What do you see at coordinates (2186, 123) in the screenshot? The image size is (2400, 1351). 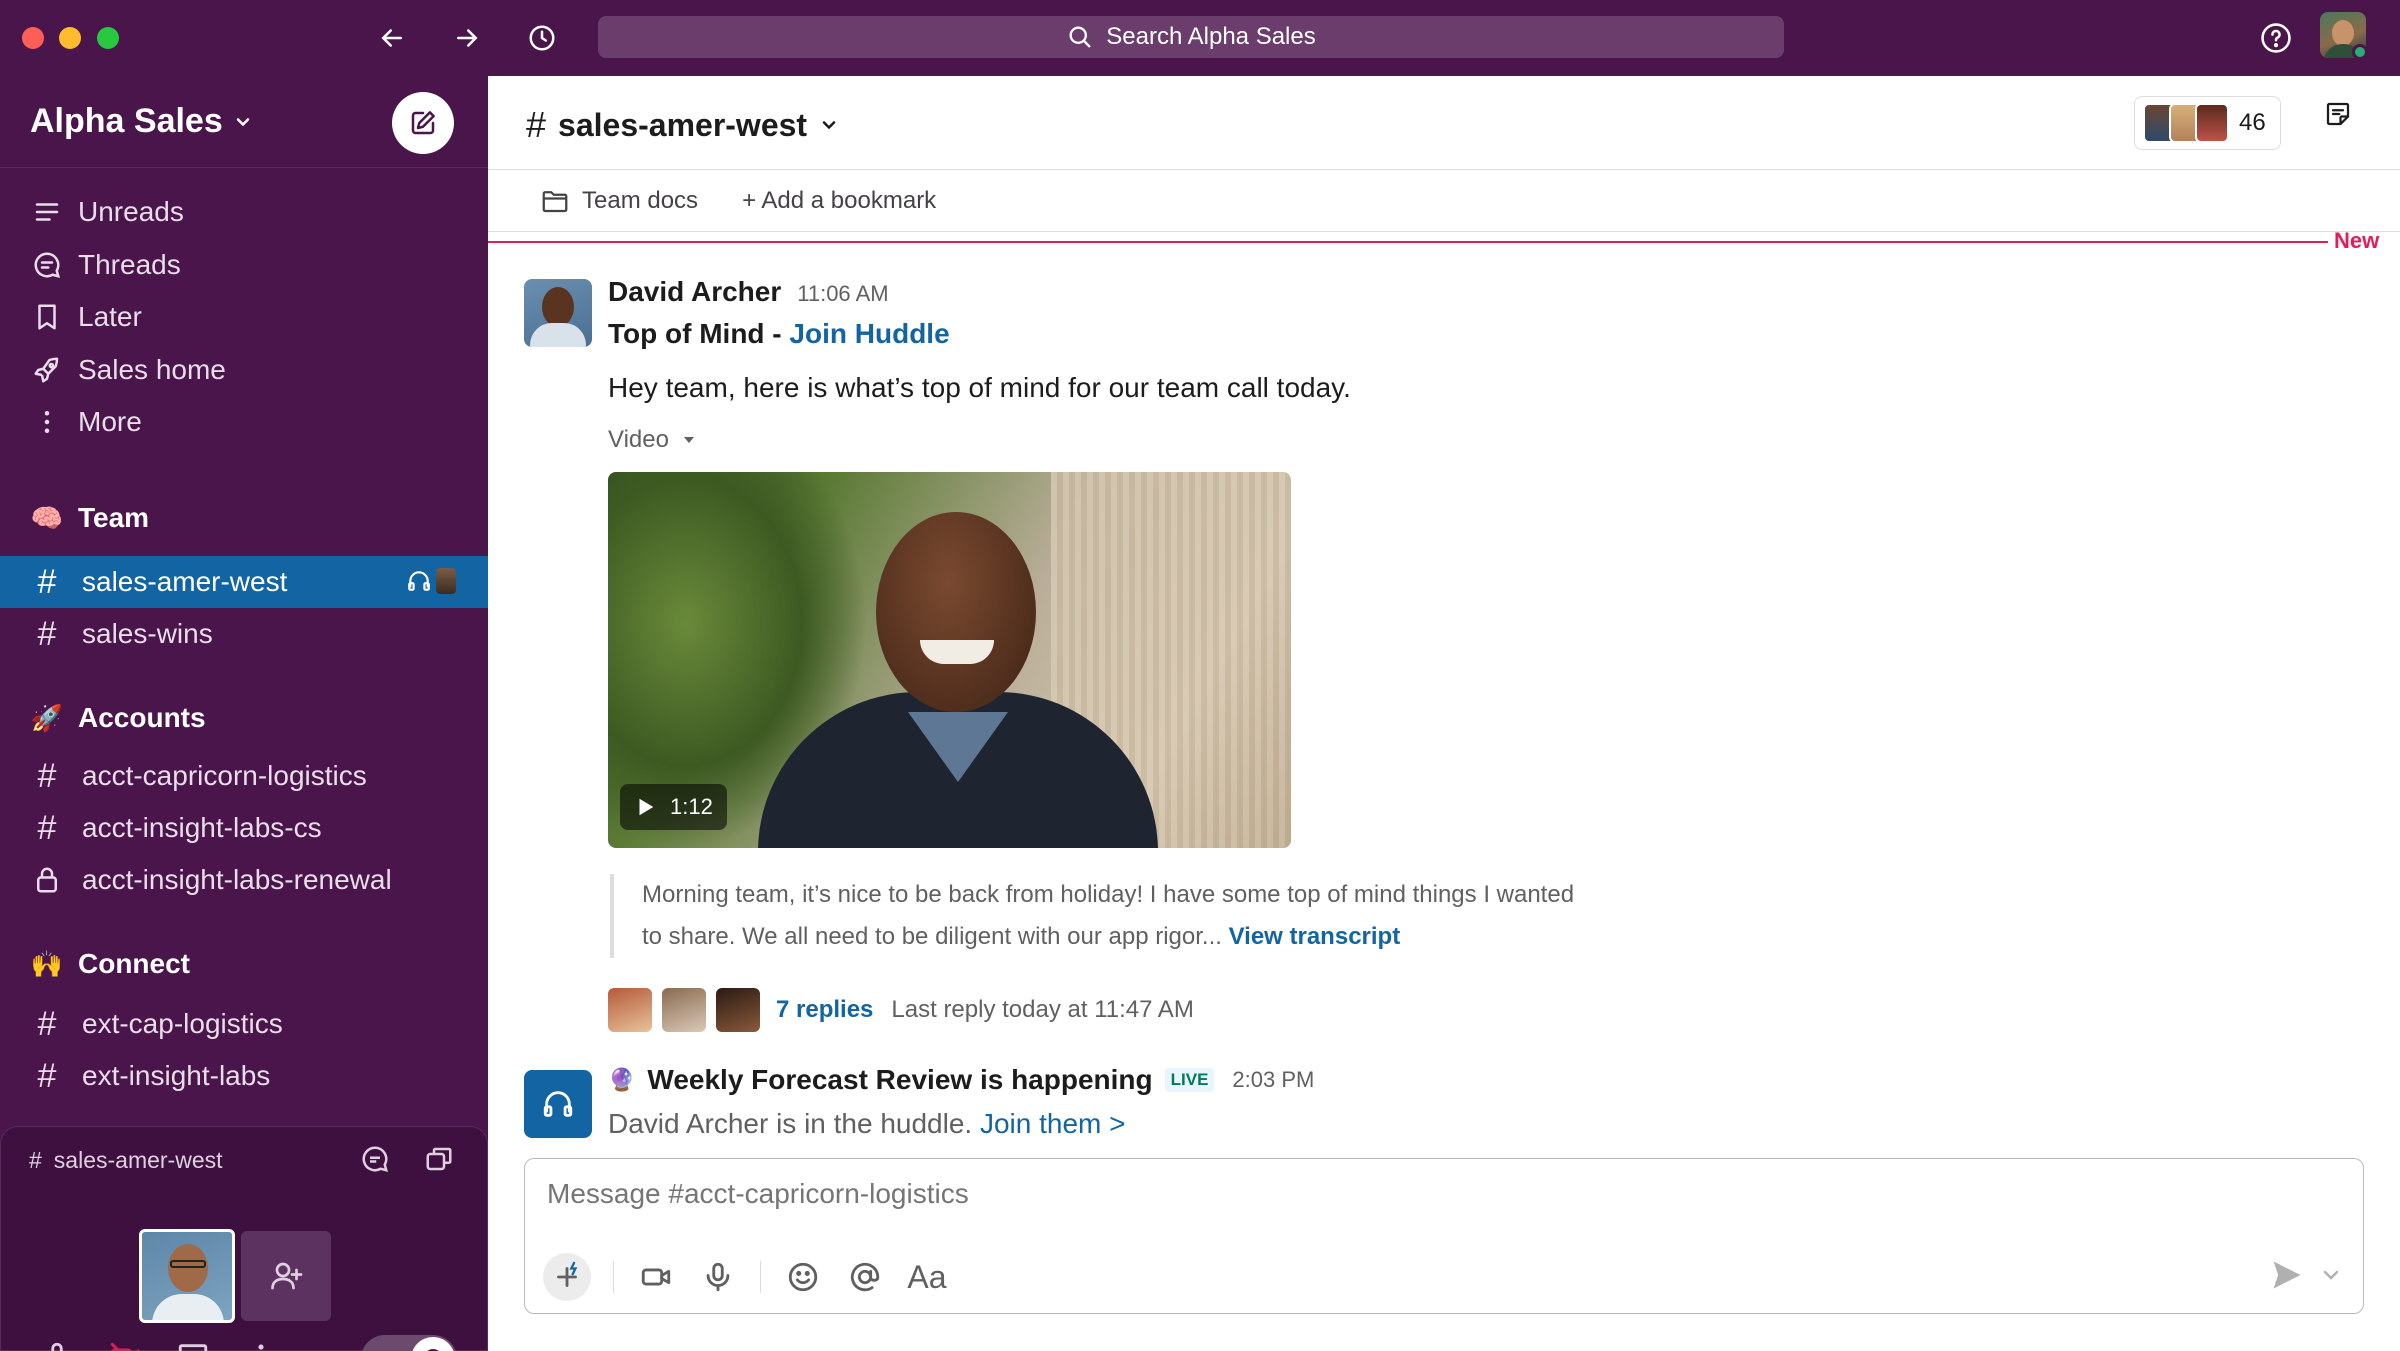 I see `member-avatars` at bounding box center [2186, 123].